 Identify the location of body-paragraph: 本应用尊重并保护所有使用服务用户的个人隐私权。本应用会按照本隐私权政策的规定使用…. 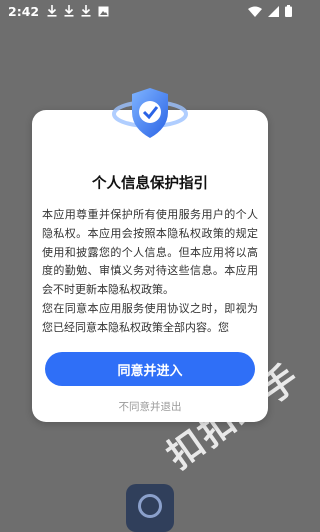
(150, 252).